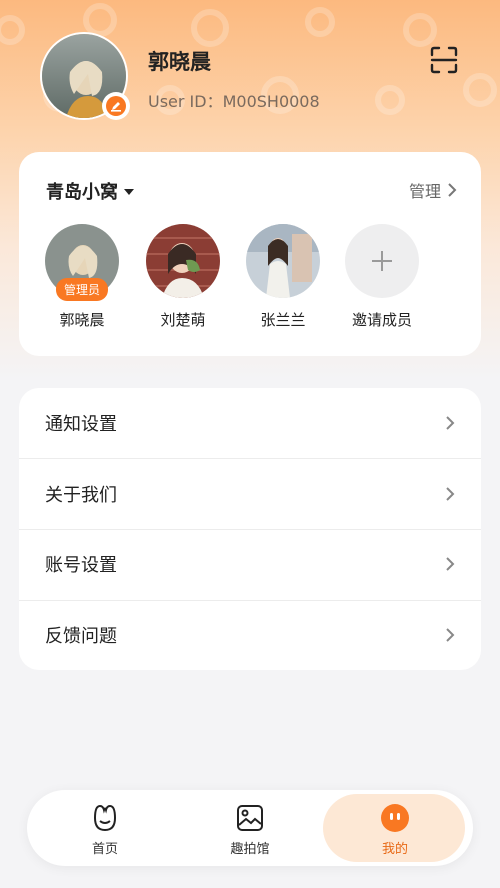 The width and height of the screenshot is (500, 888). I want to click on plus-icon, so click(382, 261).